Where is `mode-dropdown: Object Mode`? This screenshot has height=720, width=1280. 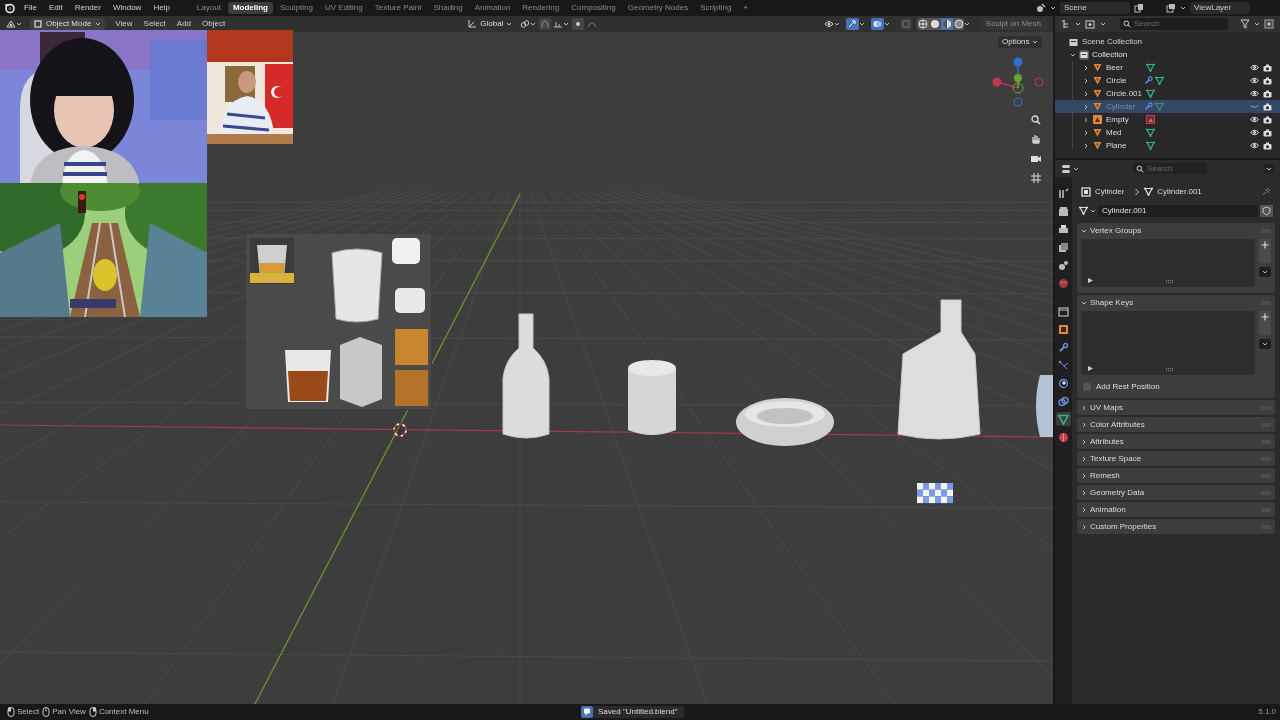
mode-dropdown: Object Mode is located at coordinates (68, 24).